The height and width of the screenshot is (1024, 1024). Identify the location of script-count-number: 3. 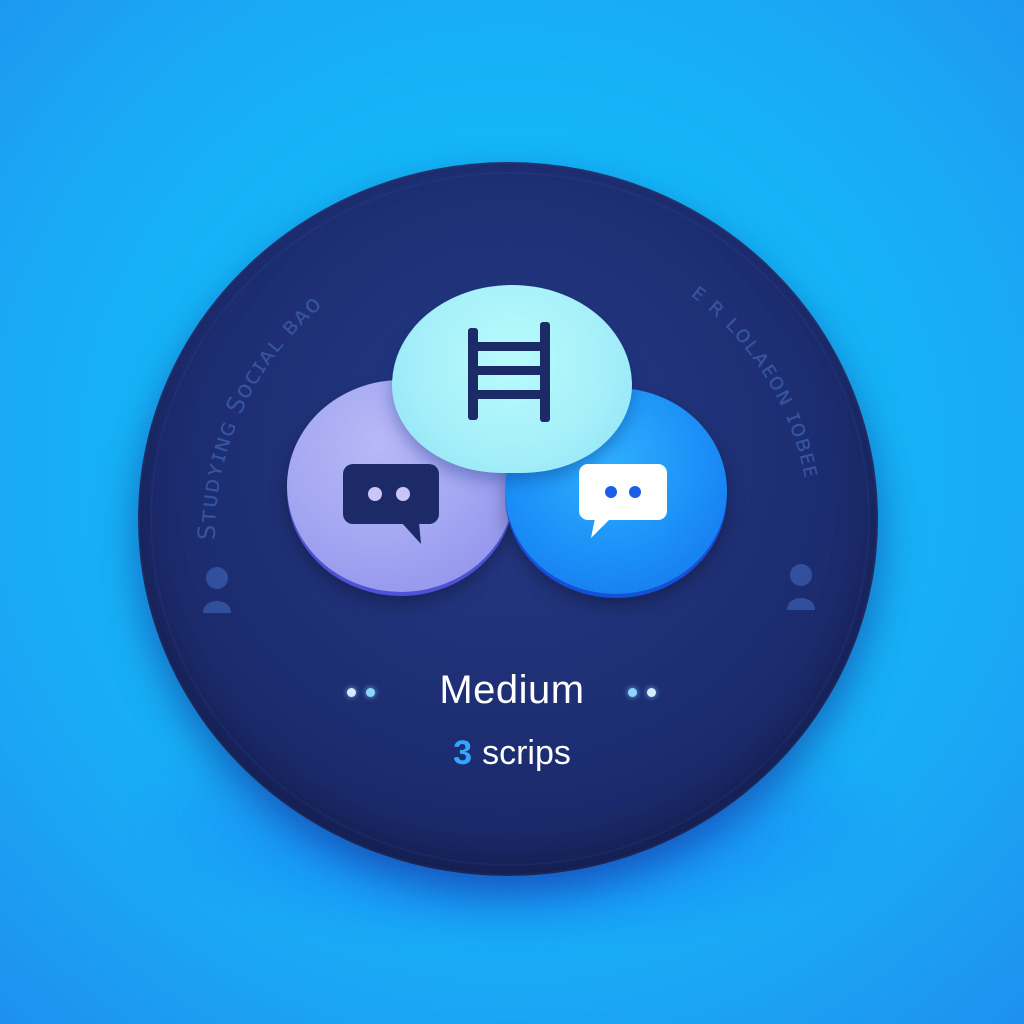
(463, 753).